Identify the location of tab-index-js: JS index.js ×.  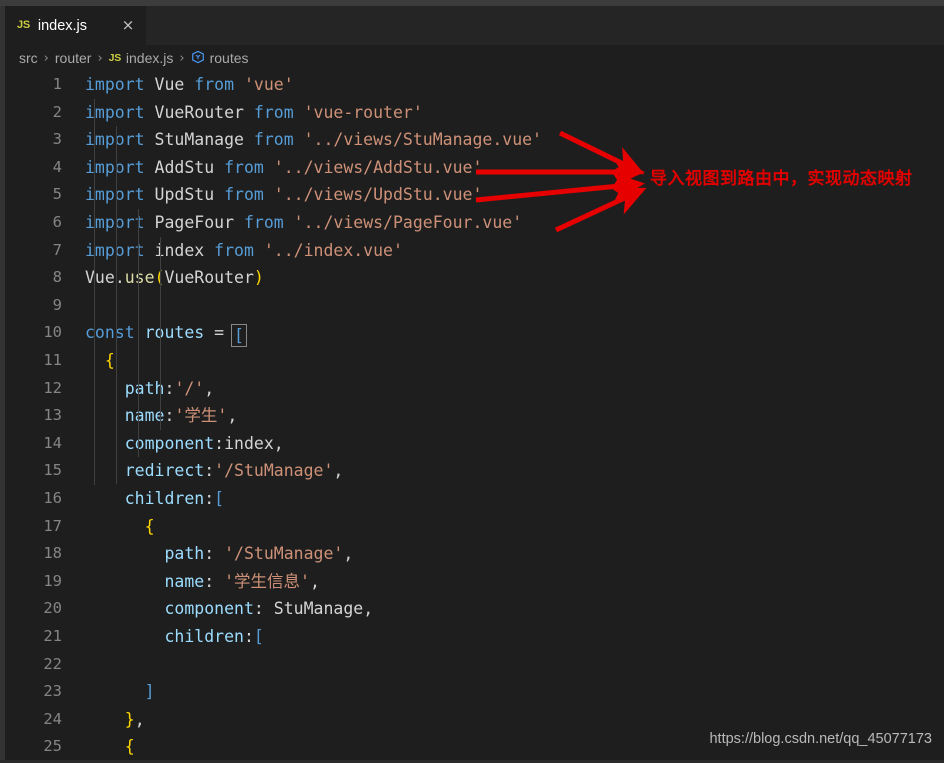
(75, 25).